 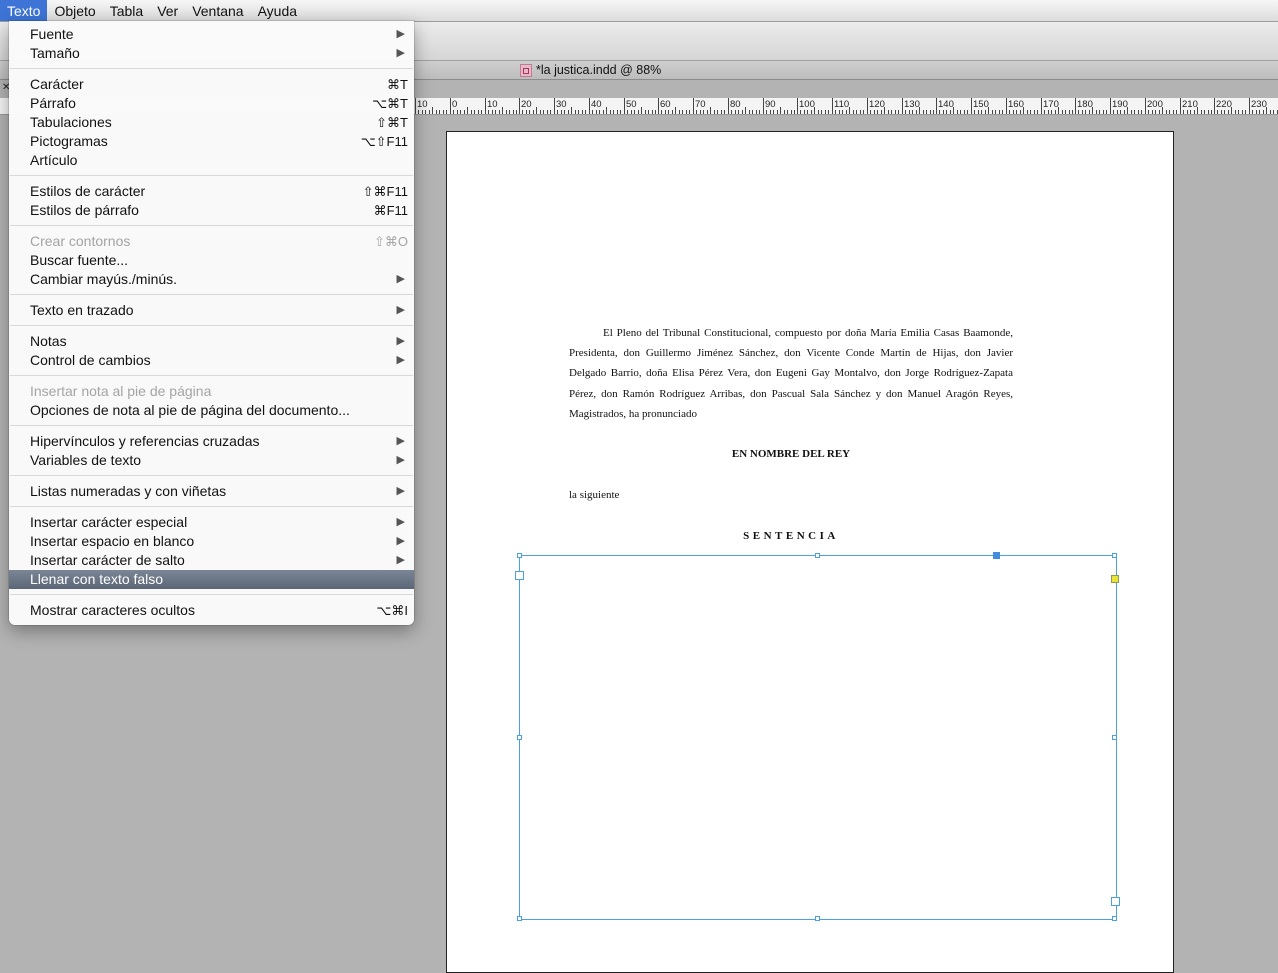 I want to click on corner-options-handle, so click(x=1115, y=579).